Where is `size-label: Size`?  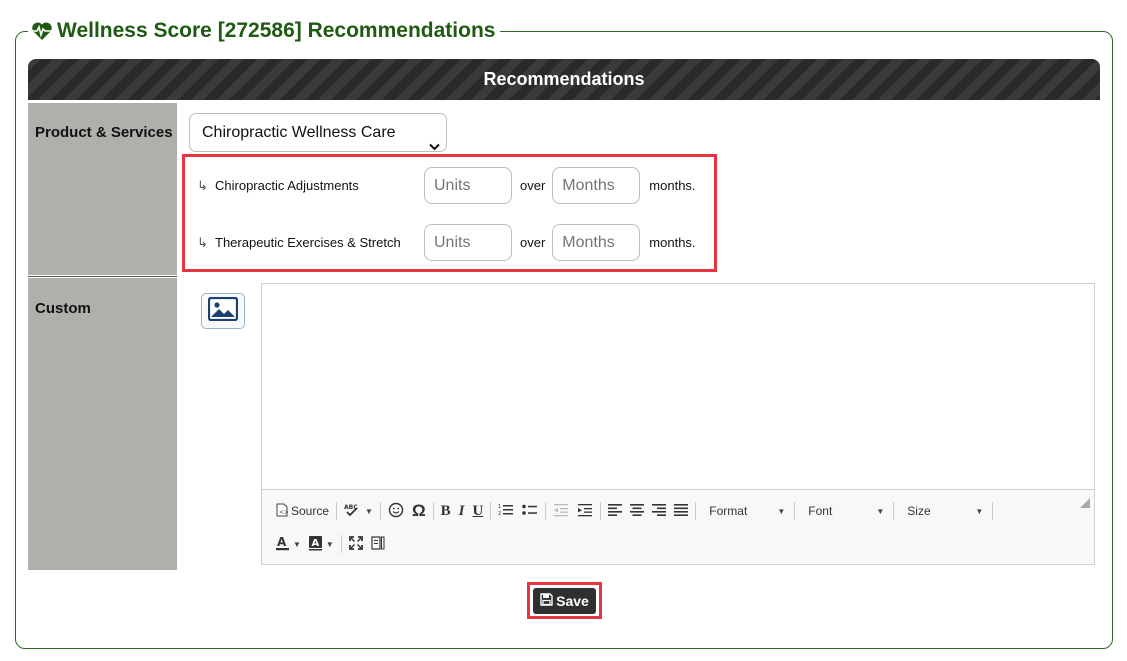
size-label: Size is located at coordinates (919, 511).